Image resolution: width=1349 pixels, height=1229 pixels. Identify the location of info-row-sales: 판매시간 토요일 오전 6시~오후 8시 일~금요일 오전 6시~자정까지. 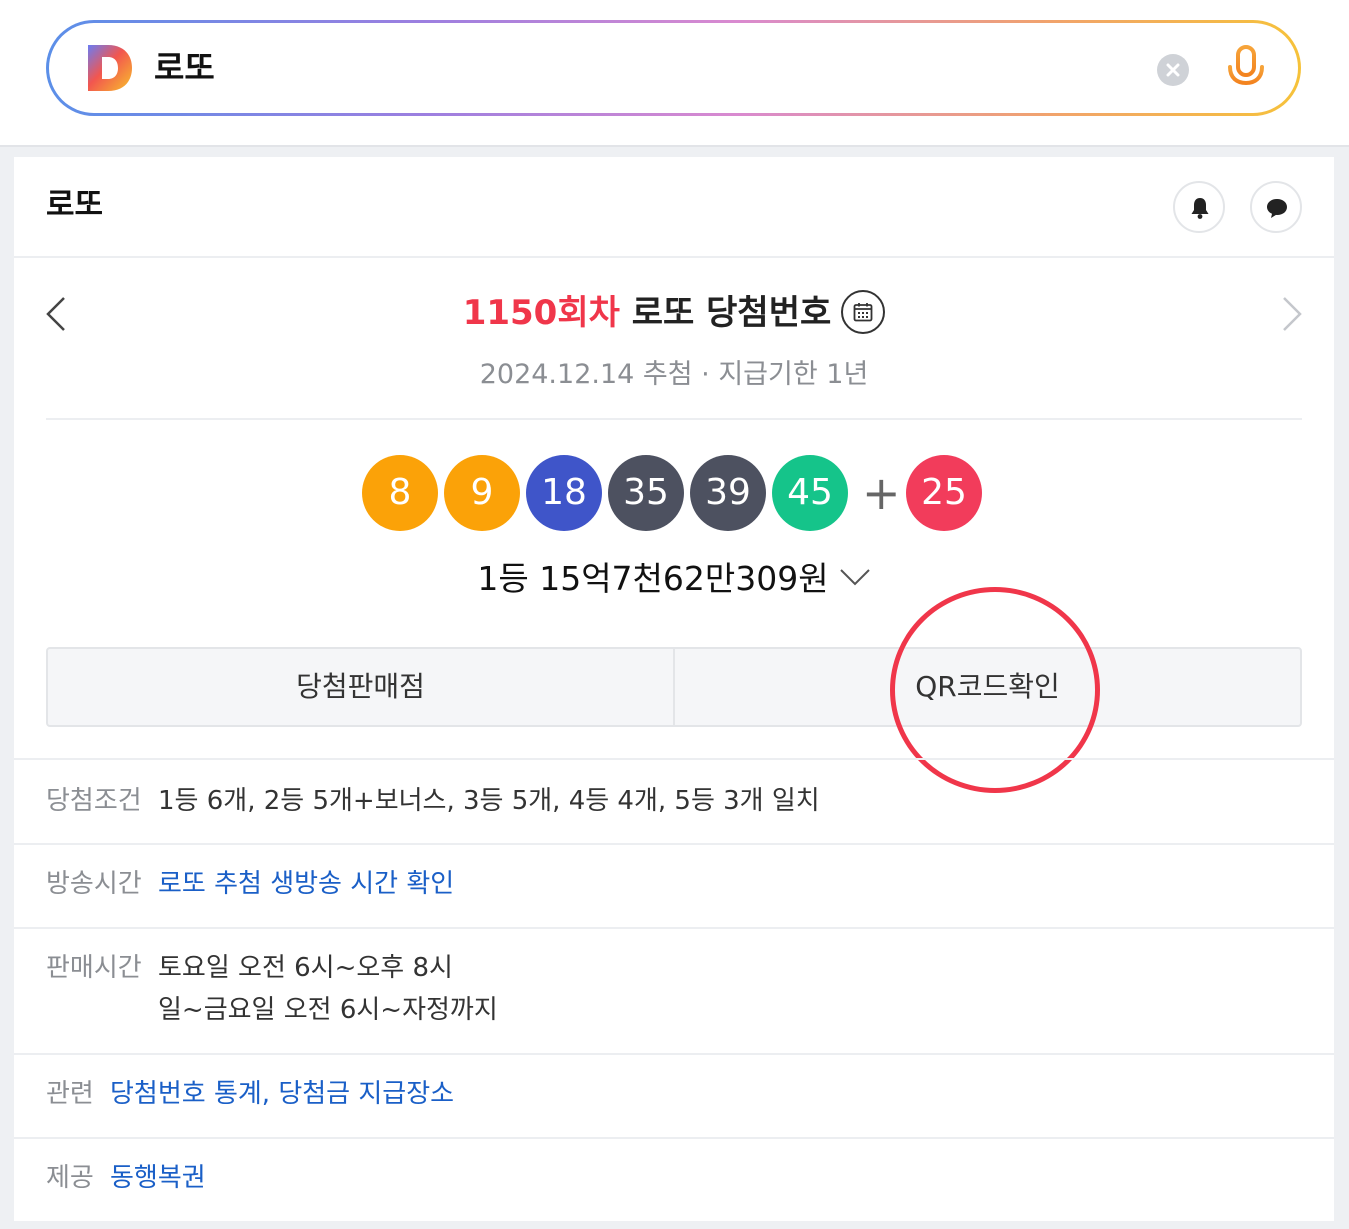
(674, 992).